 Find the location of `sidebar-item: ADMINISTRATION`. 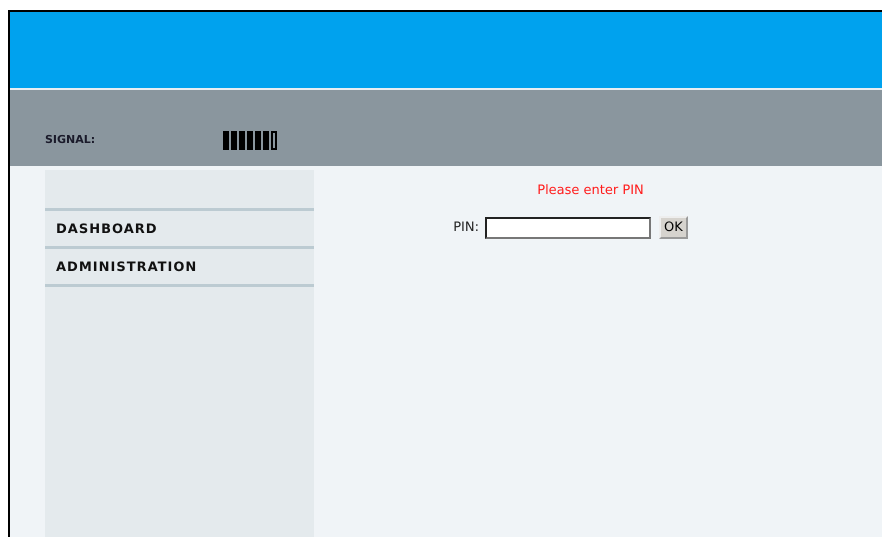

sidebar-item: ADMINISTRATION is located at coordinates (179, 268).